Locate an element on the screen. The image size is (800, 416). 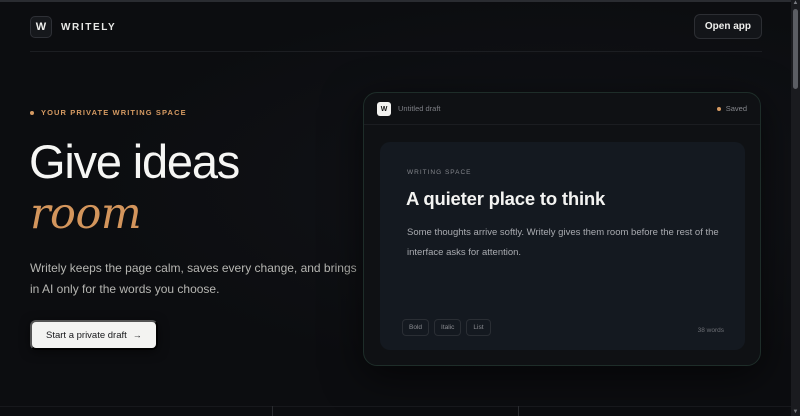
start-draft-button: Start a private draft → is located at coordinates (94, 335).